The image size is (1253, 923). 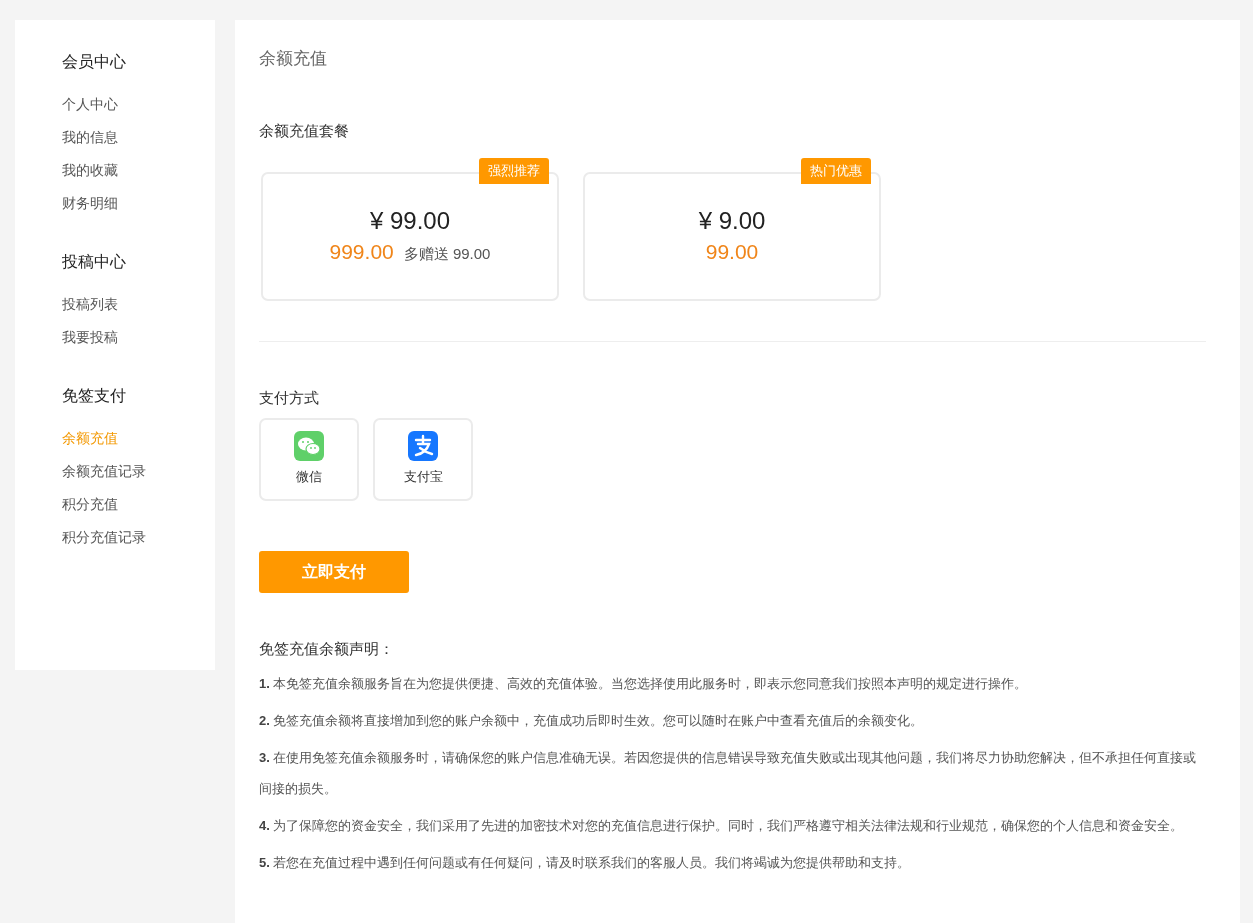 I want to click on package-tag: 强烈推荐, so click(x=514, y=171).